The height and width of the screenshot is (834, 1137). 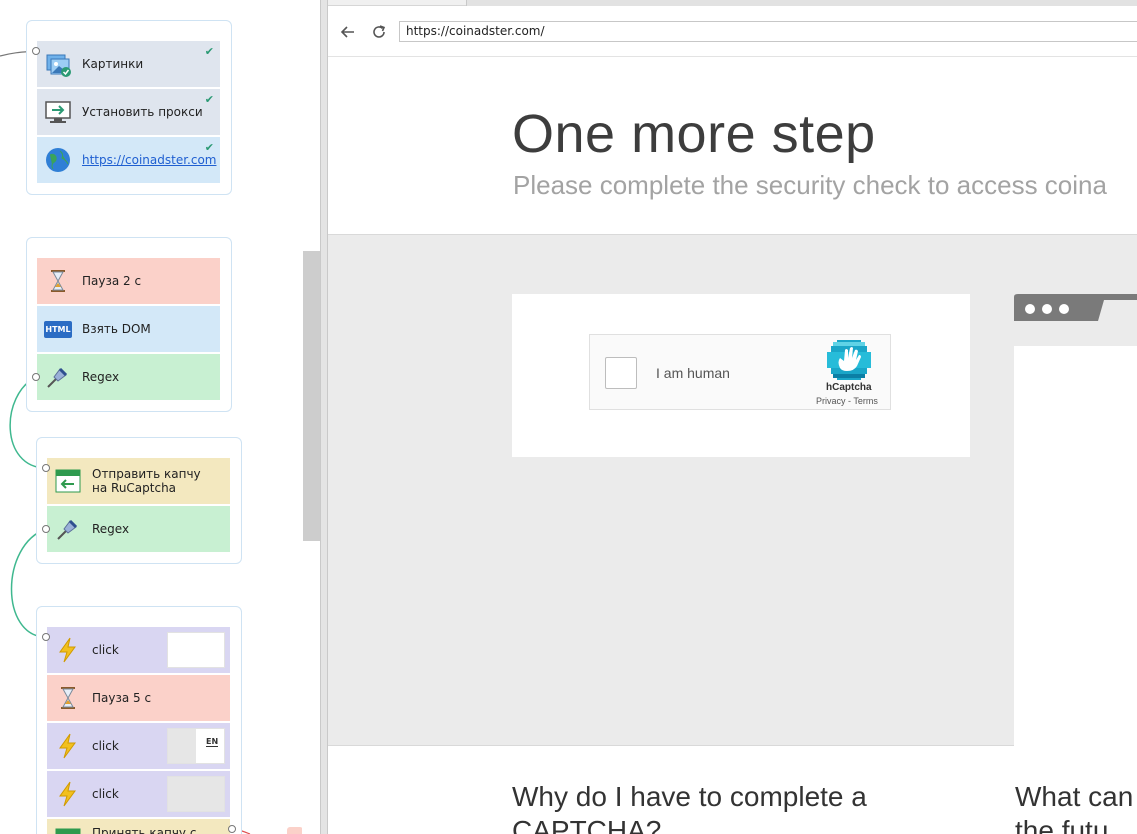 What do you see at coordinates (149, 160) in the screenshot?
I see `block-open-url-link: https://coinadster.com` at bounding box center [149, 160].